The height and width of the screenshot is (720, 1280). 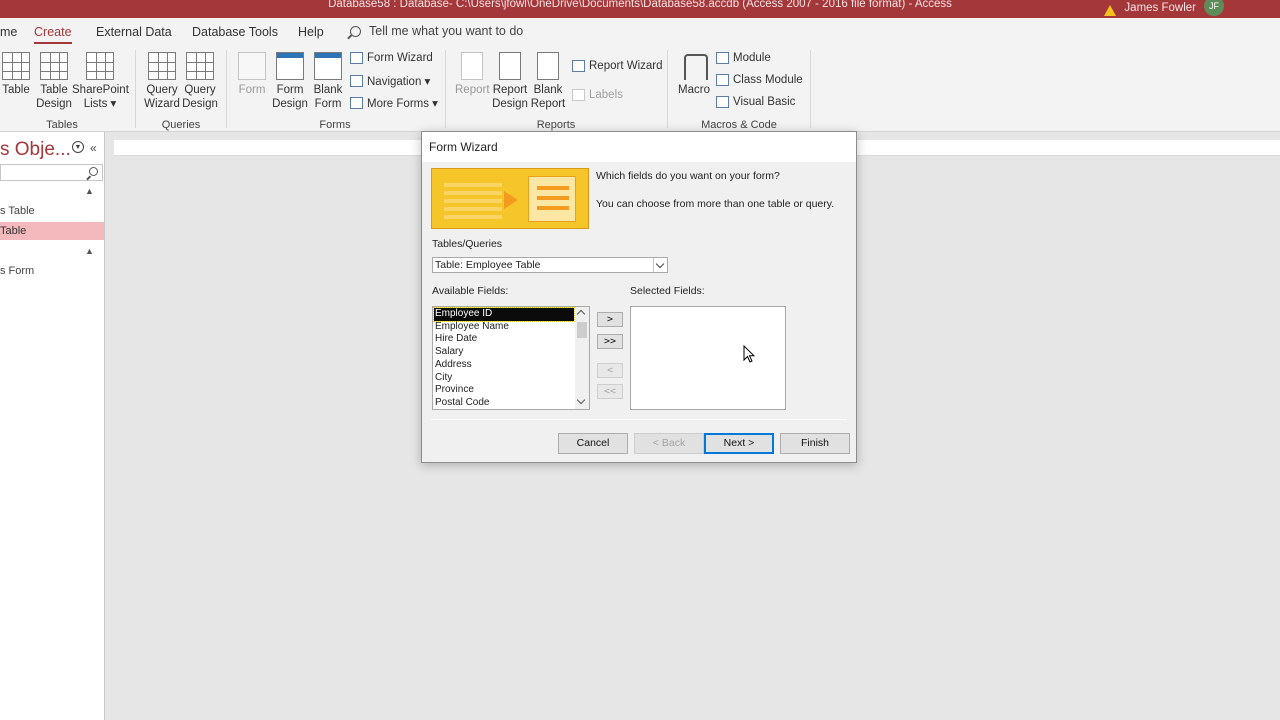 What do you see at coordinates (504, 390) in the screenshot?
I see `list-item: Province` at bounding box center [504, 390].